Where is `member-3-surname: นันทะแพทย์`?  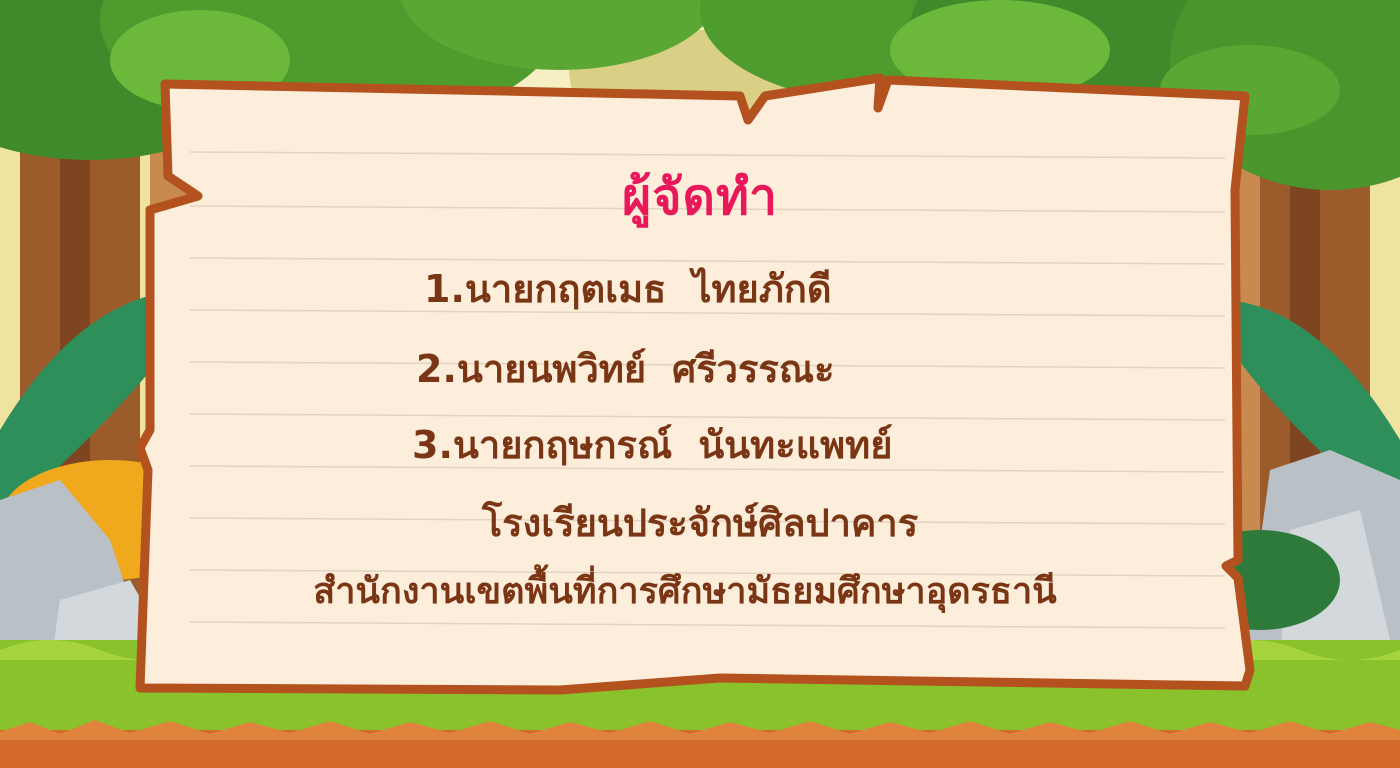
member-3-surname: นันทะแพทย์ is located at coordinates (795, 445).